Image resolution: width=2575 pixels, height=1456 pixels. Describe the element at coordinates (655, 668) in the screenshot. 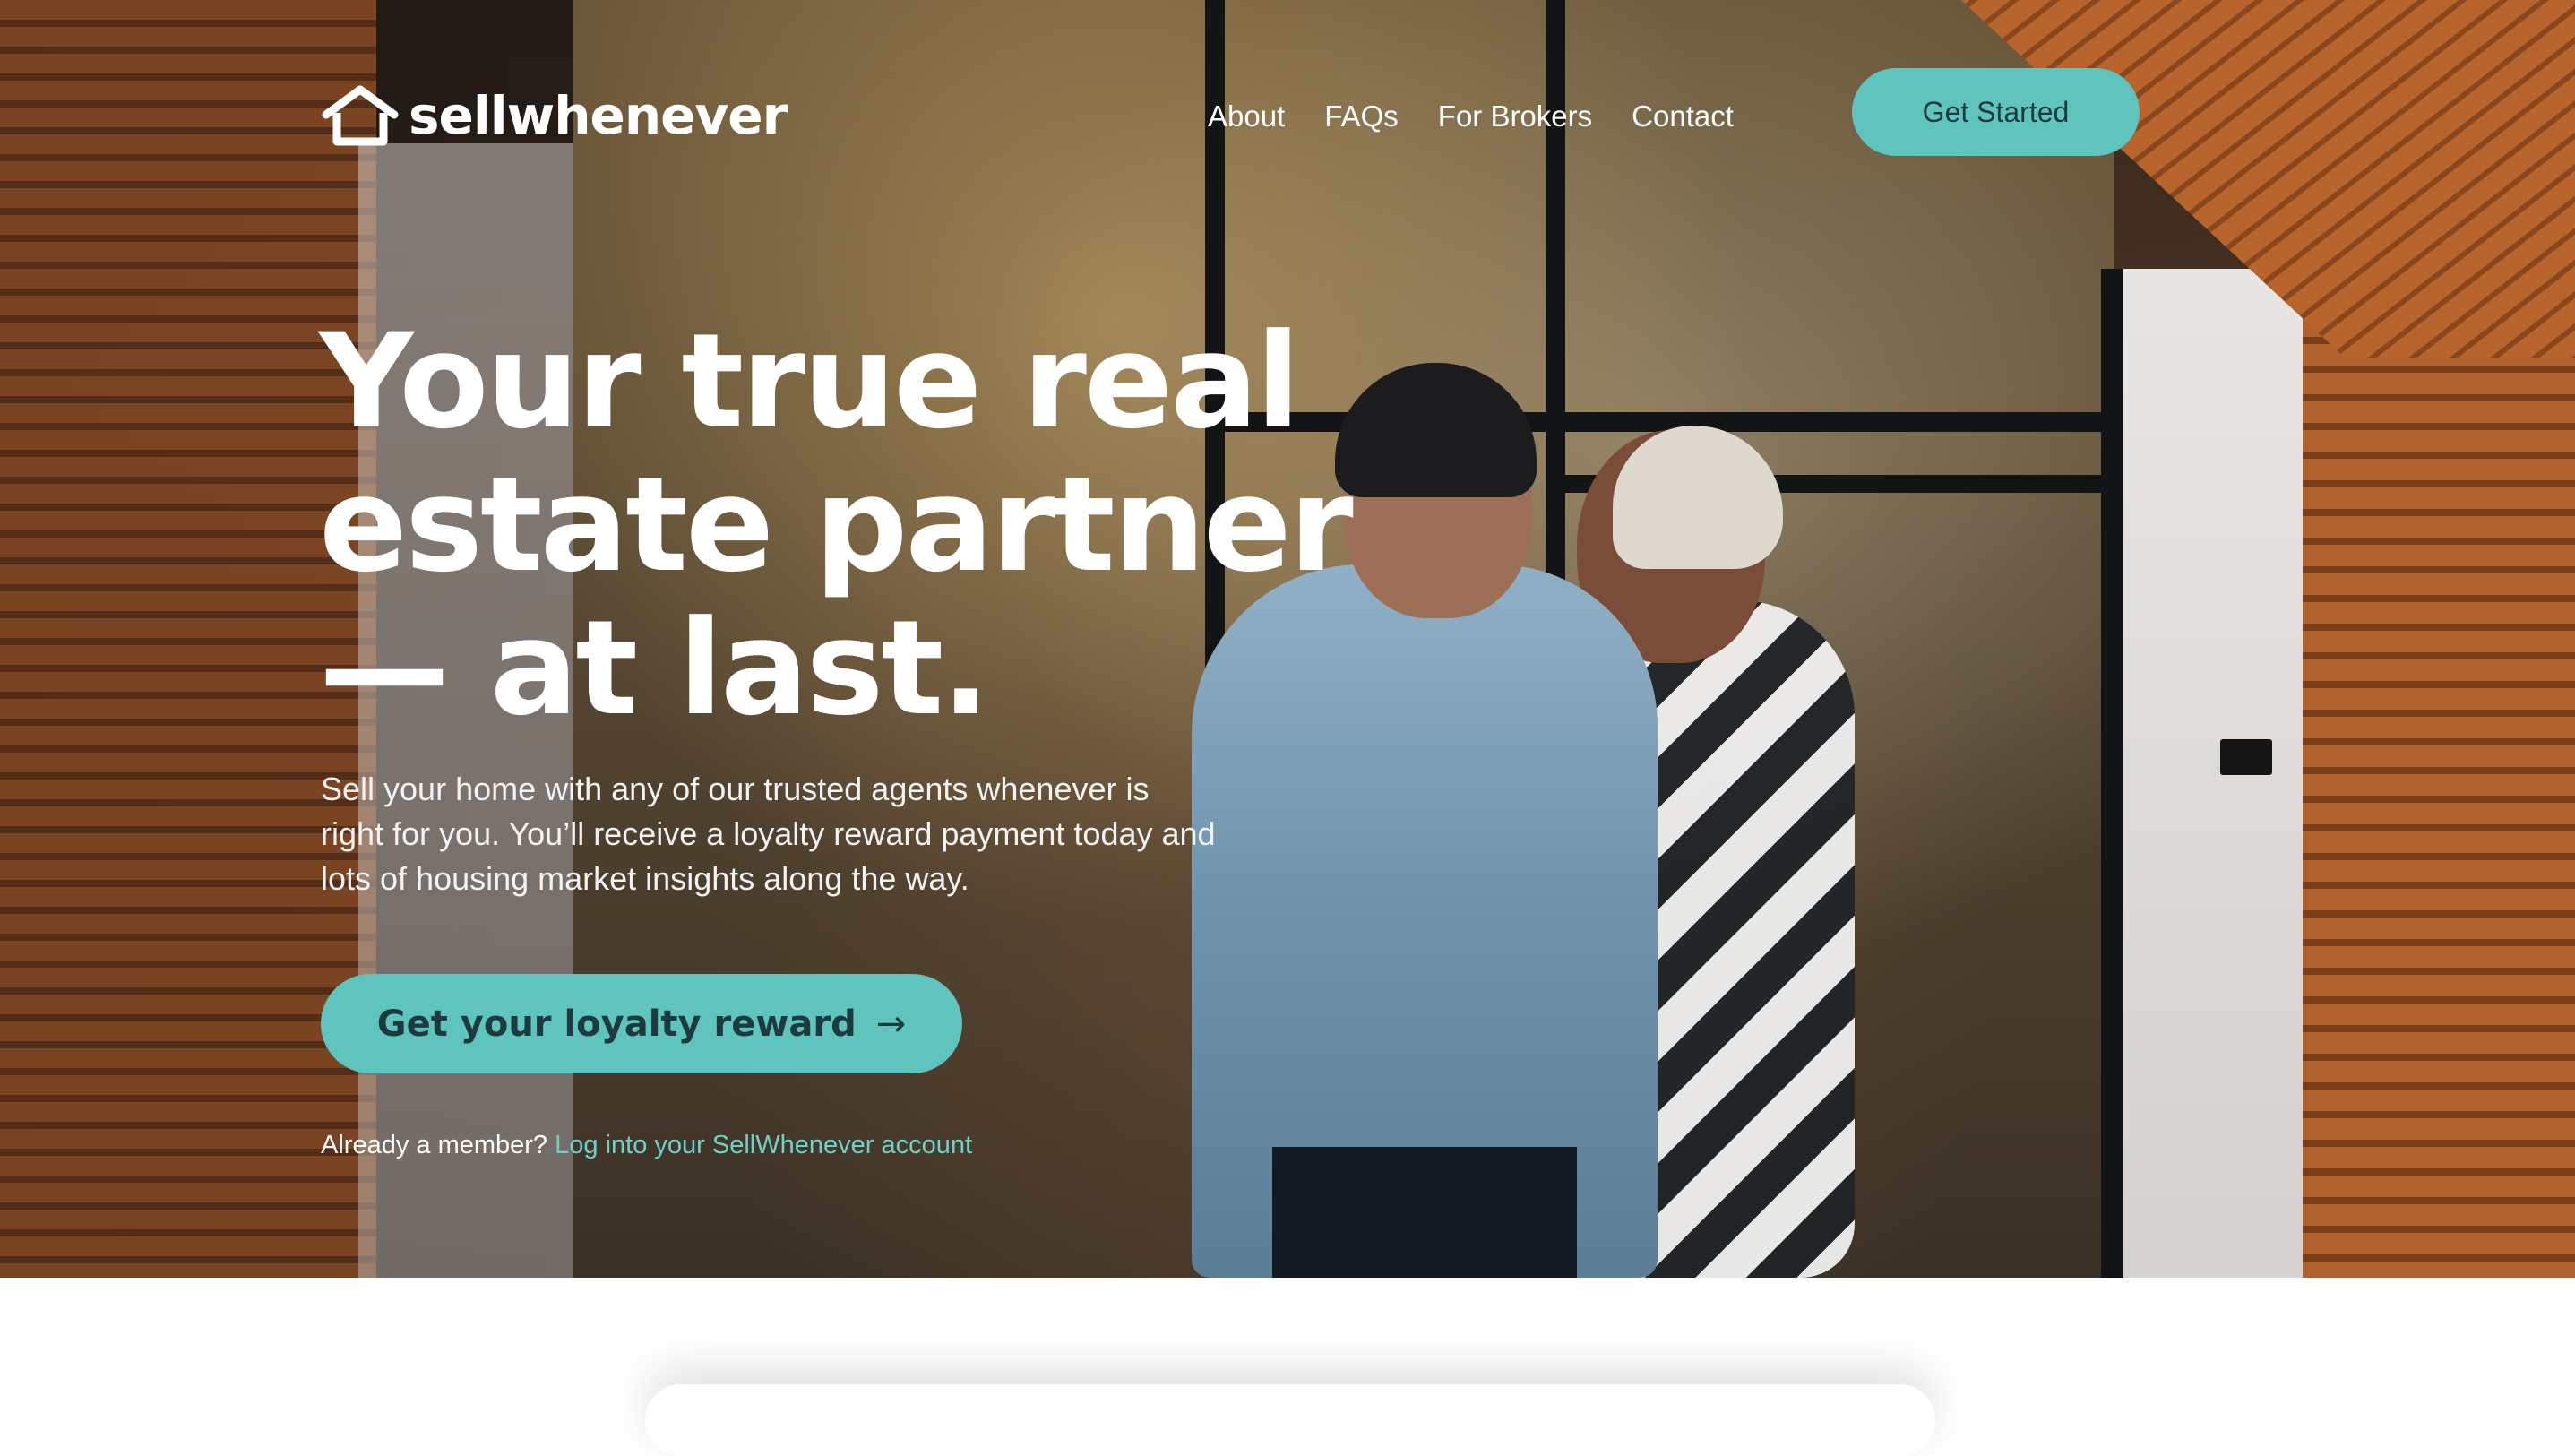

I see `headline-line-3: — at last.` at that location.